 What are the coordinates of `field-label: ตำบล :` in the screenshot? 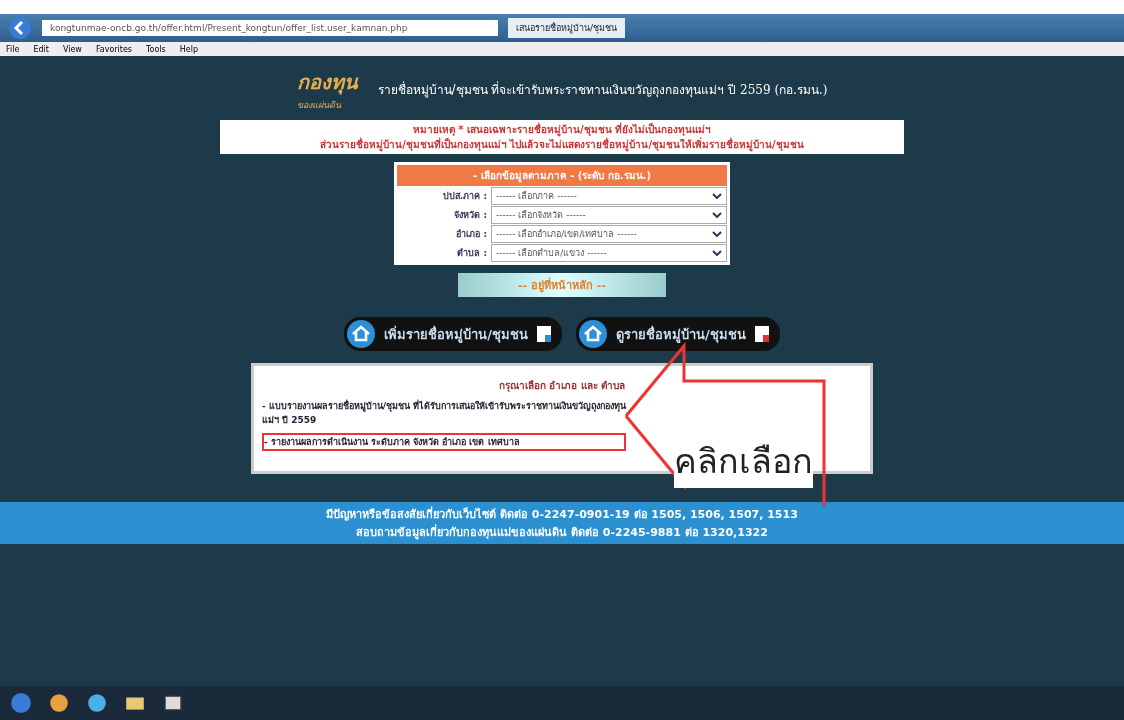 It's located at (471, 253).